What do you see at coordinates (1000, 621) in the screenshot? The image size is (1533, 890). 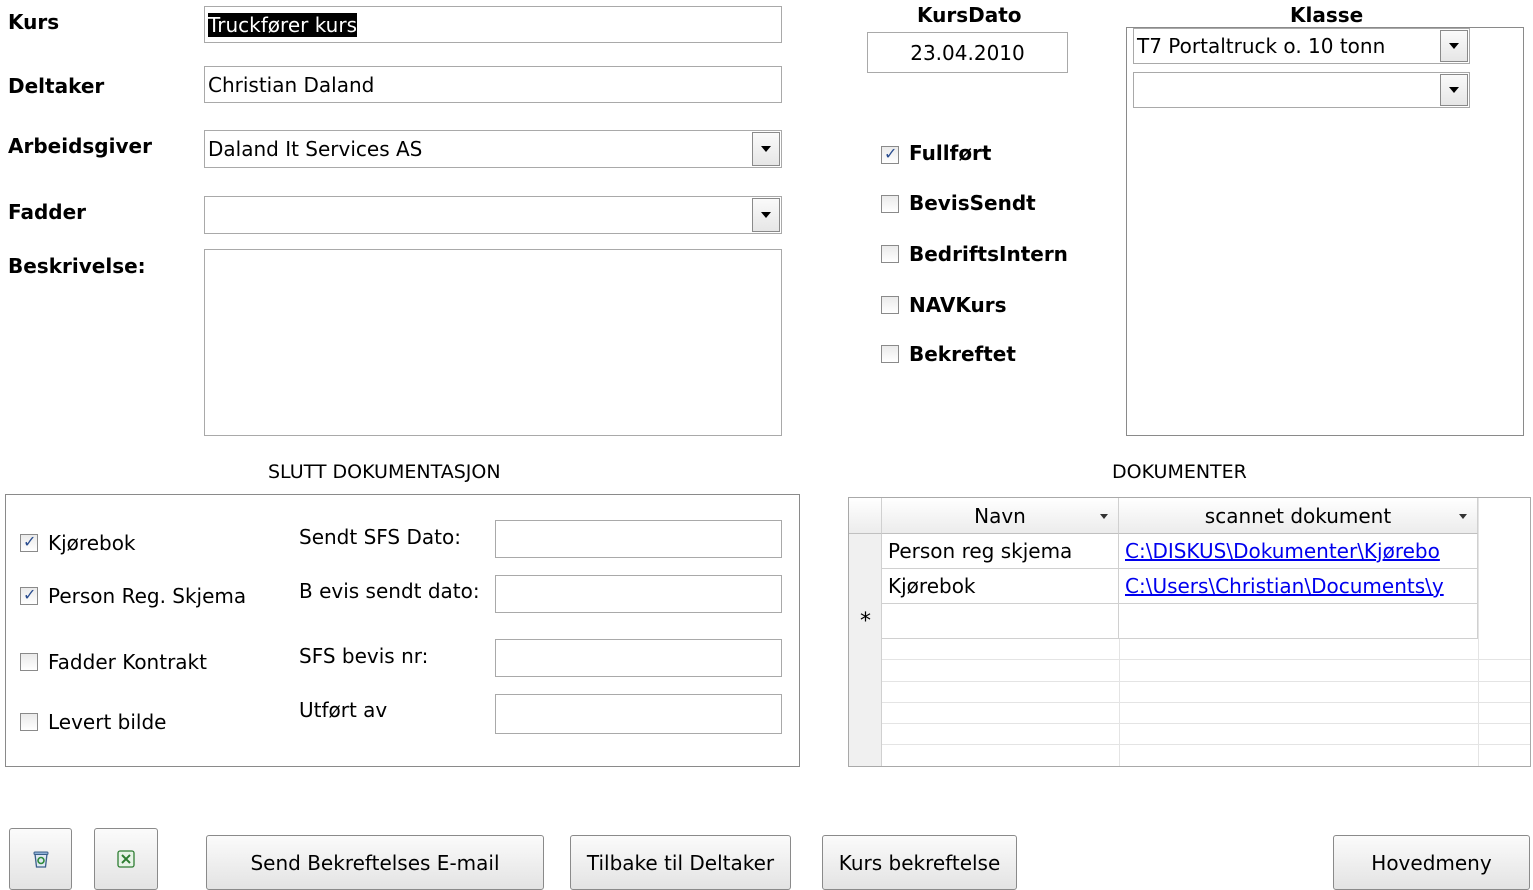 I see `new-row-cell-navn` at bounding box center [1000, 621].